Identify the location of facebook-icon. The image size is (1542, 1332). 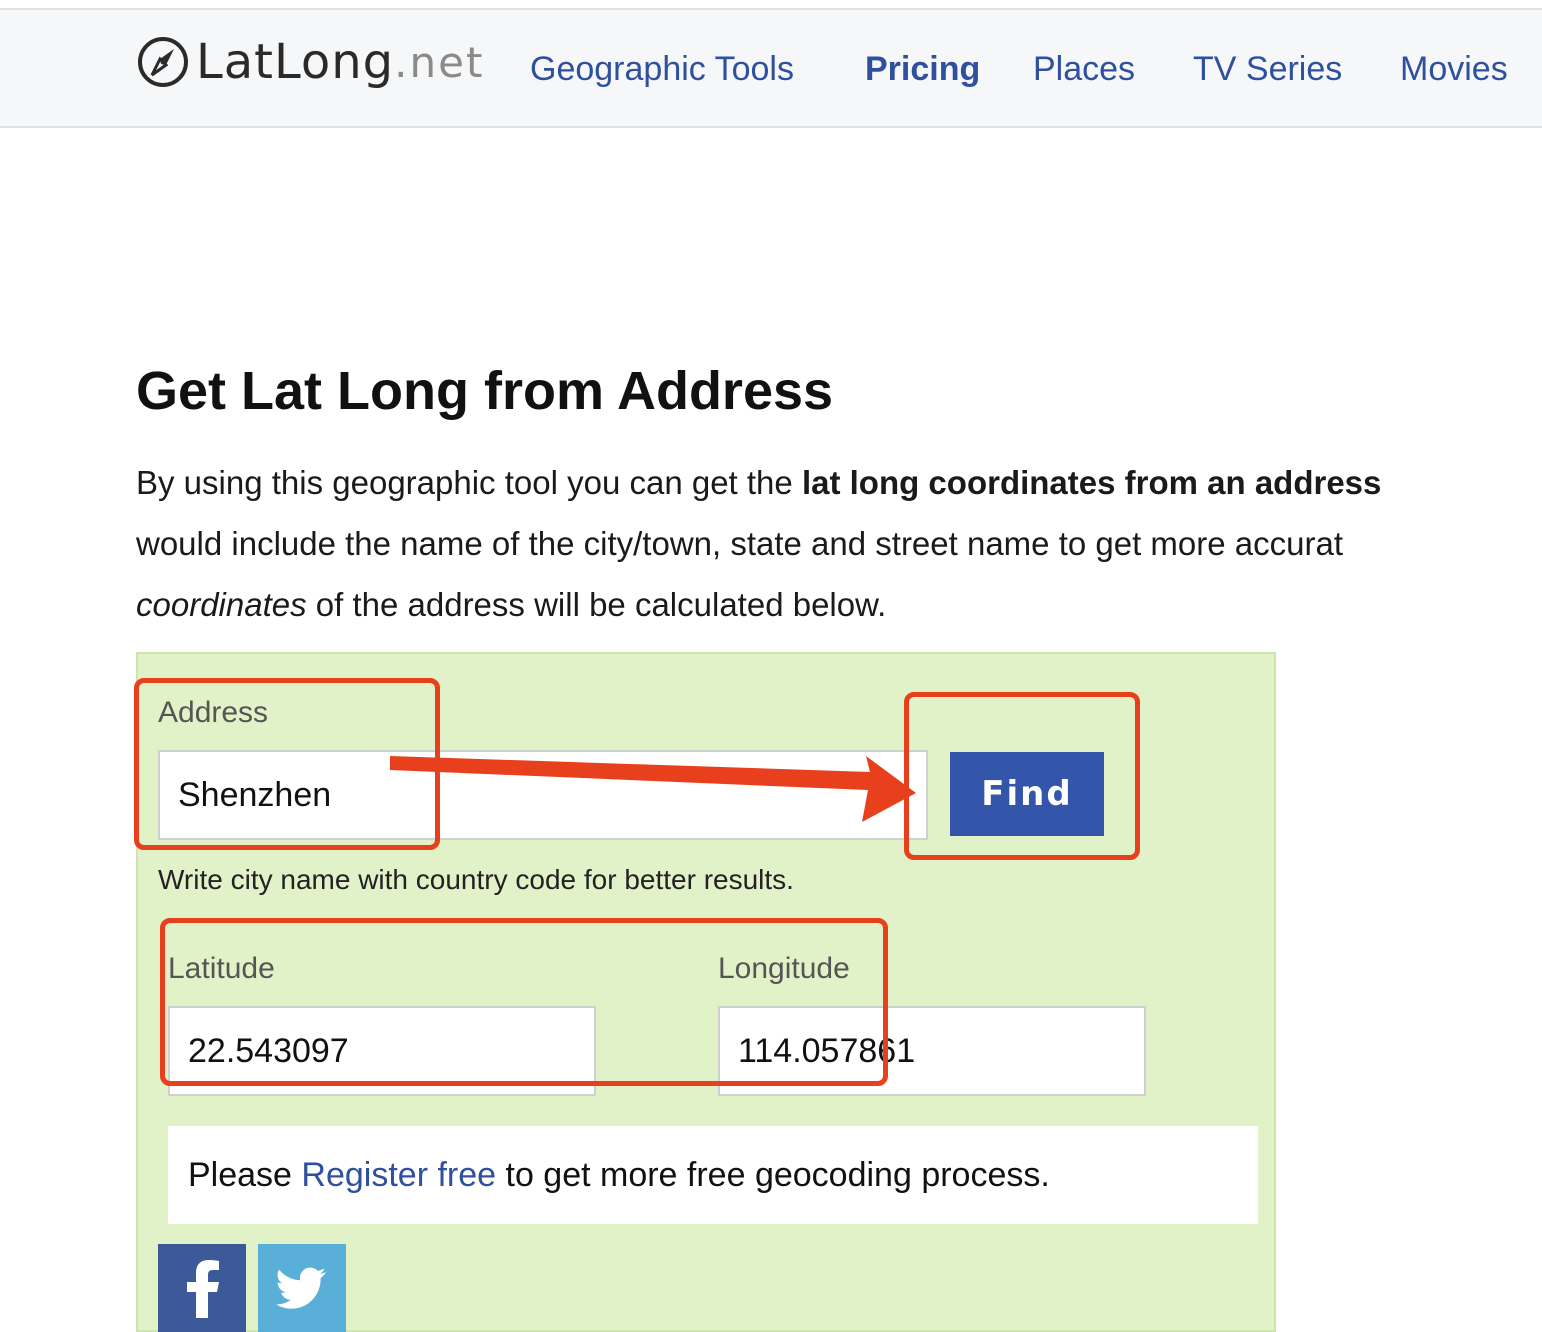
(203, 1289).